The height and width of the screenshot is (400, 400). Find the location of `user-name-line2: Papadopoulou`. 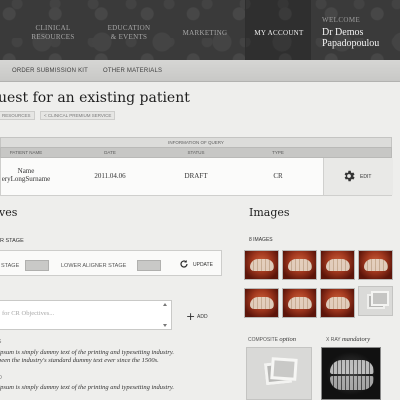

user-name-line2: Papadopoulou is located at coordinates (351, 43).